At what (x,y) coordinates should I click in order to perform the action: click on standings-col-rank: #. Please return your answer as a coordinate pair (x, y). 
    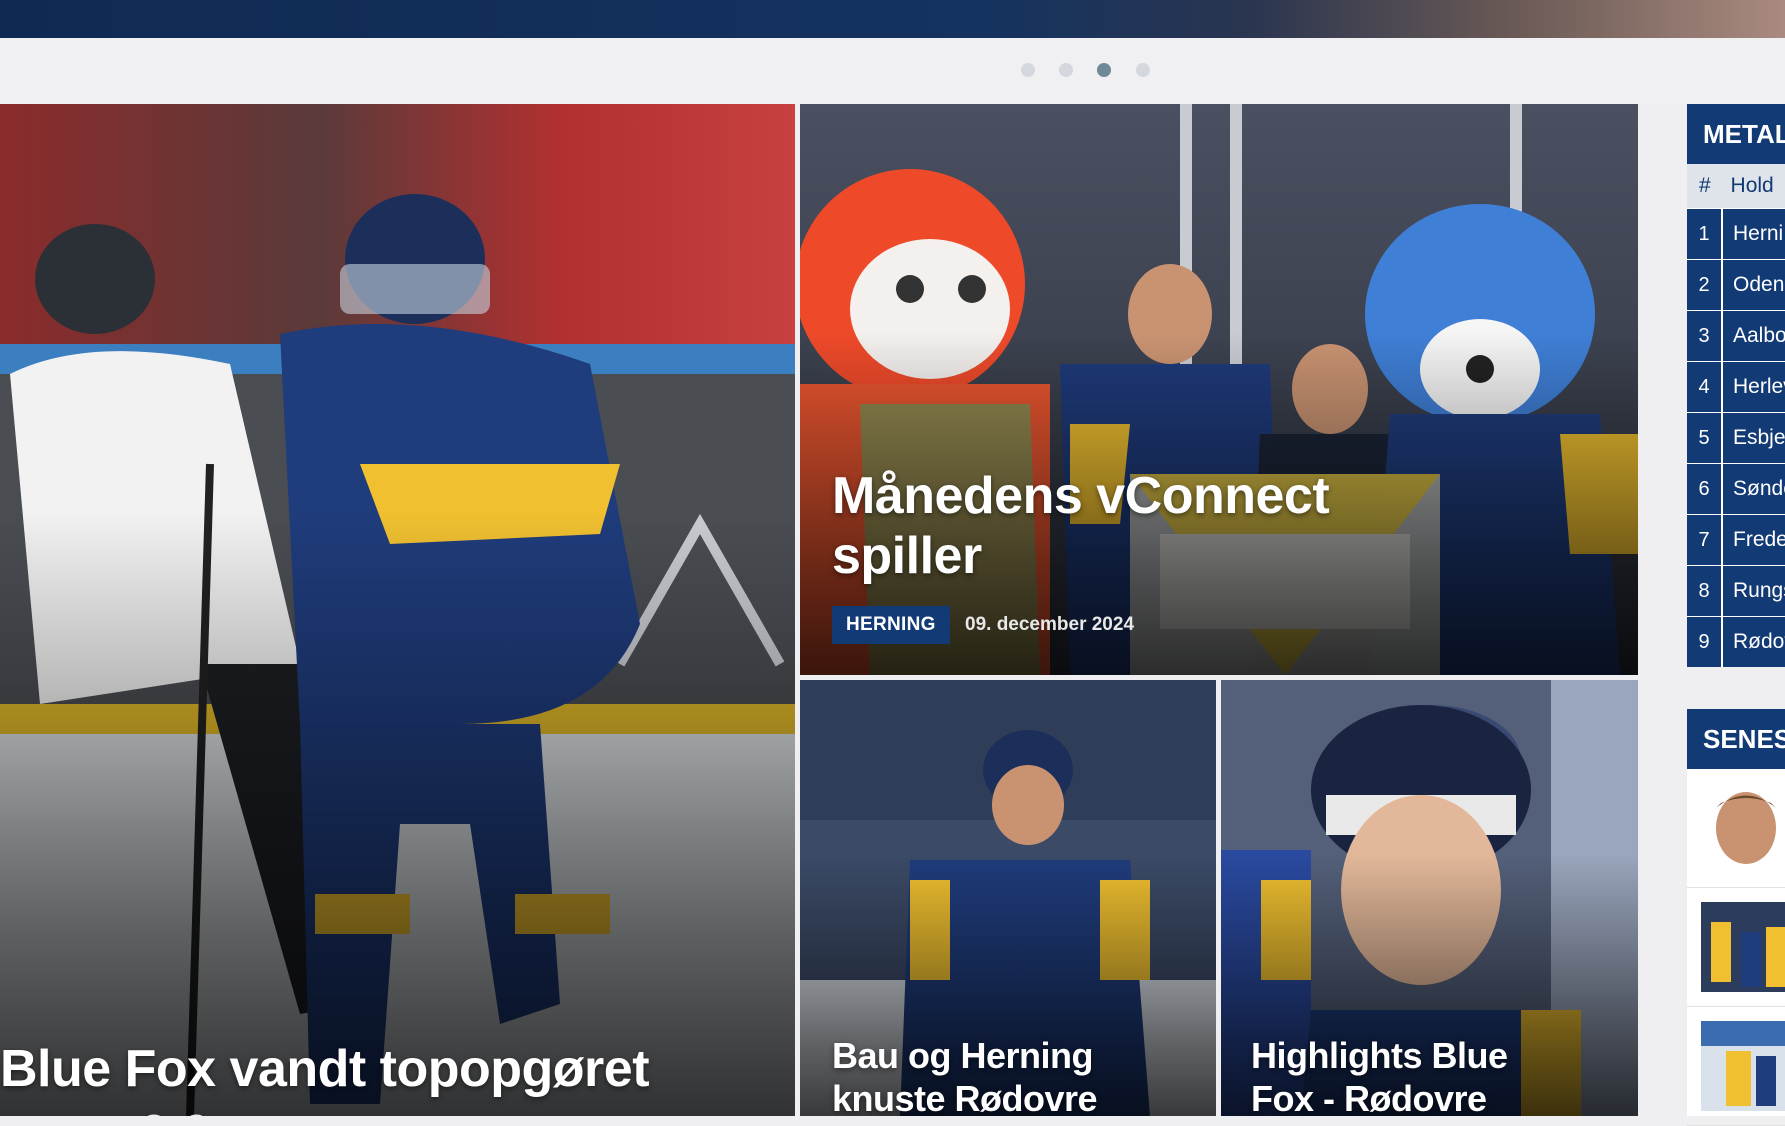
    Looking at the image, I should click on (1705, 185).